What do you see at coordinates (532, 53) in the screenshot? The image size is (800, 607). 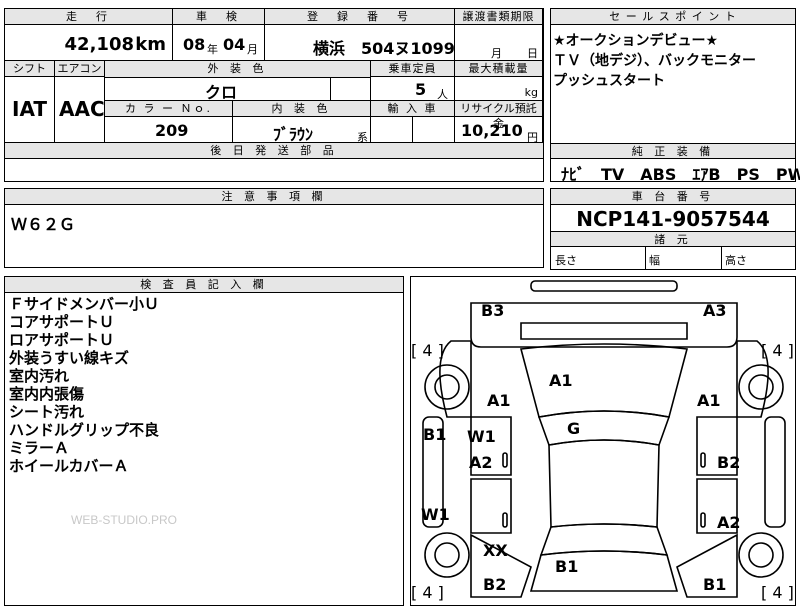 I see `transfer-day-unit: 日` at bounding box center [532, 53].